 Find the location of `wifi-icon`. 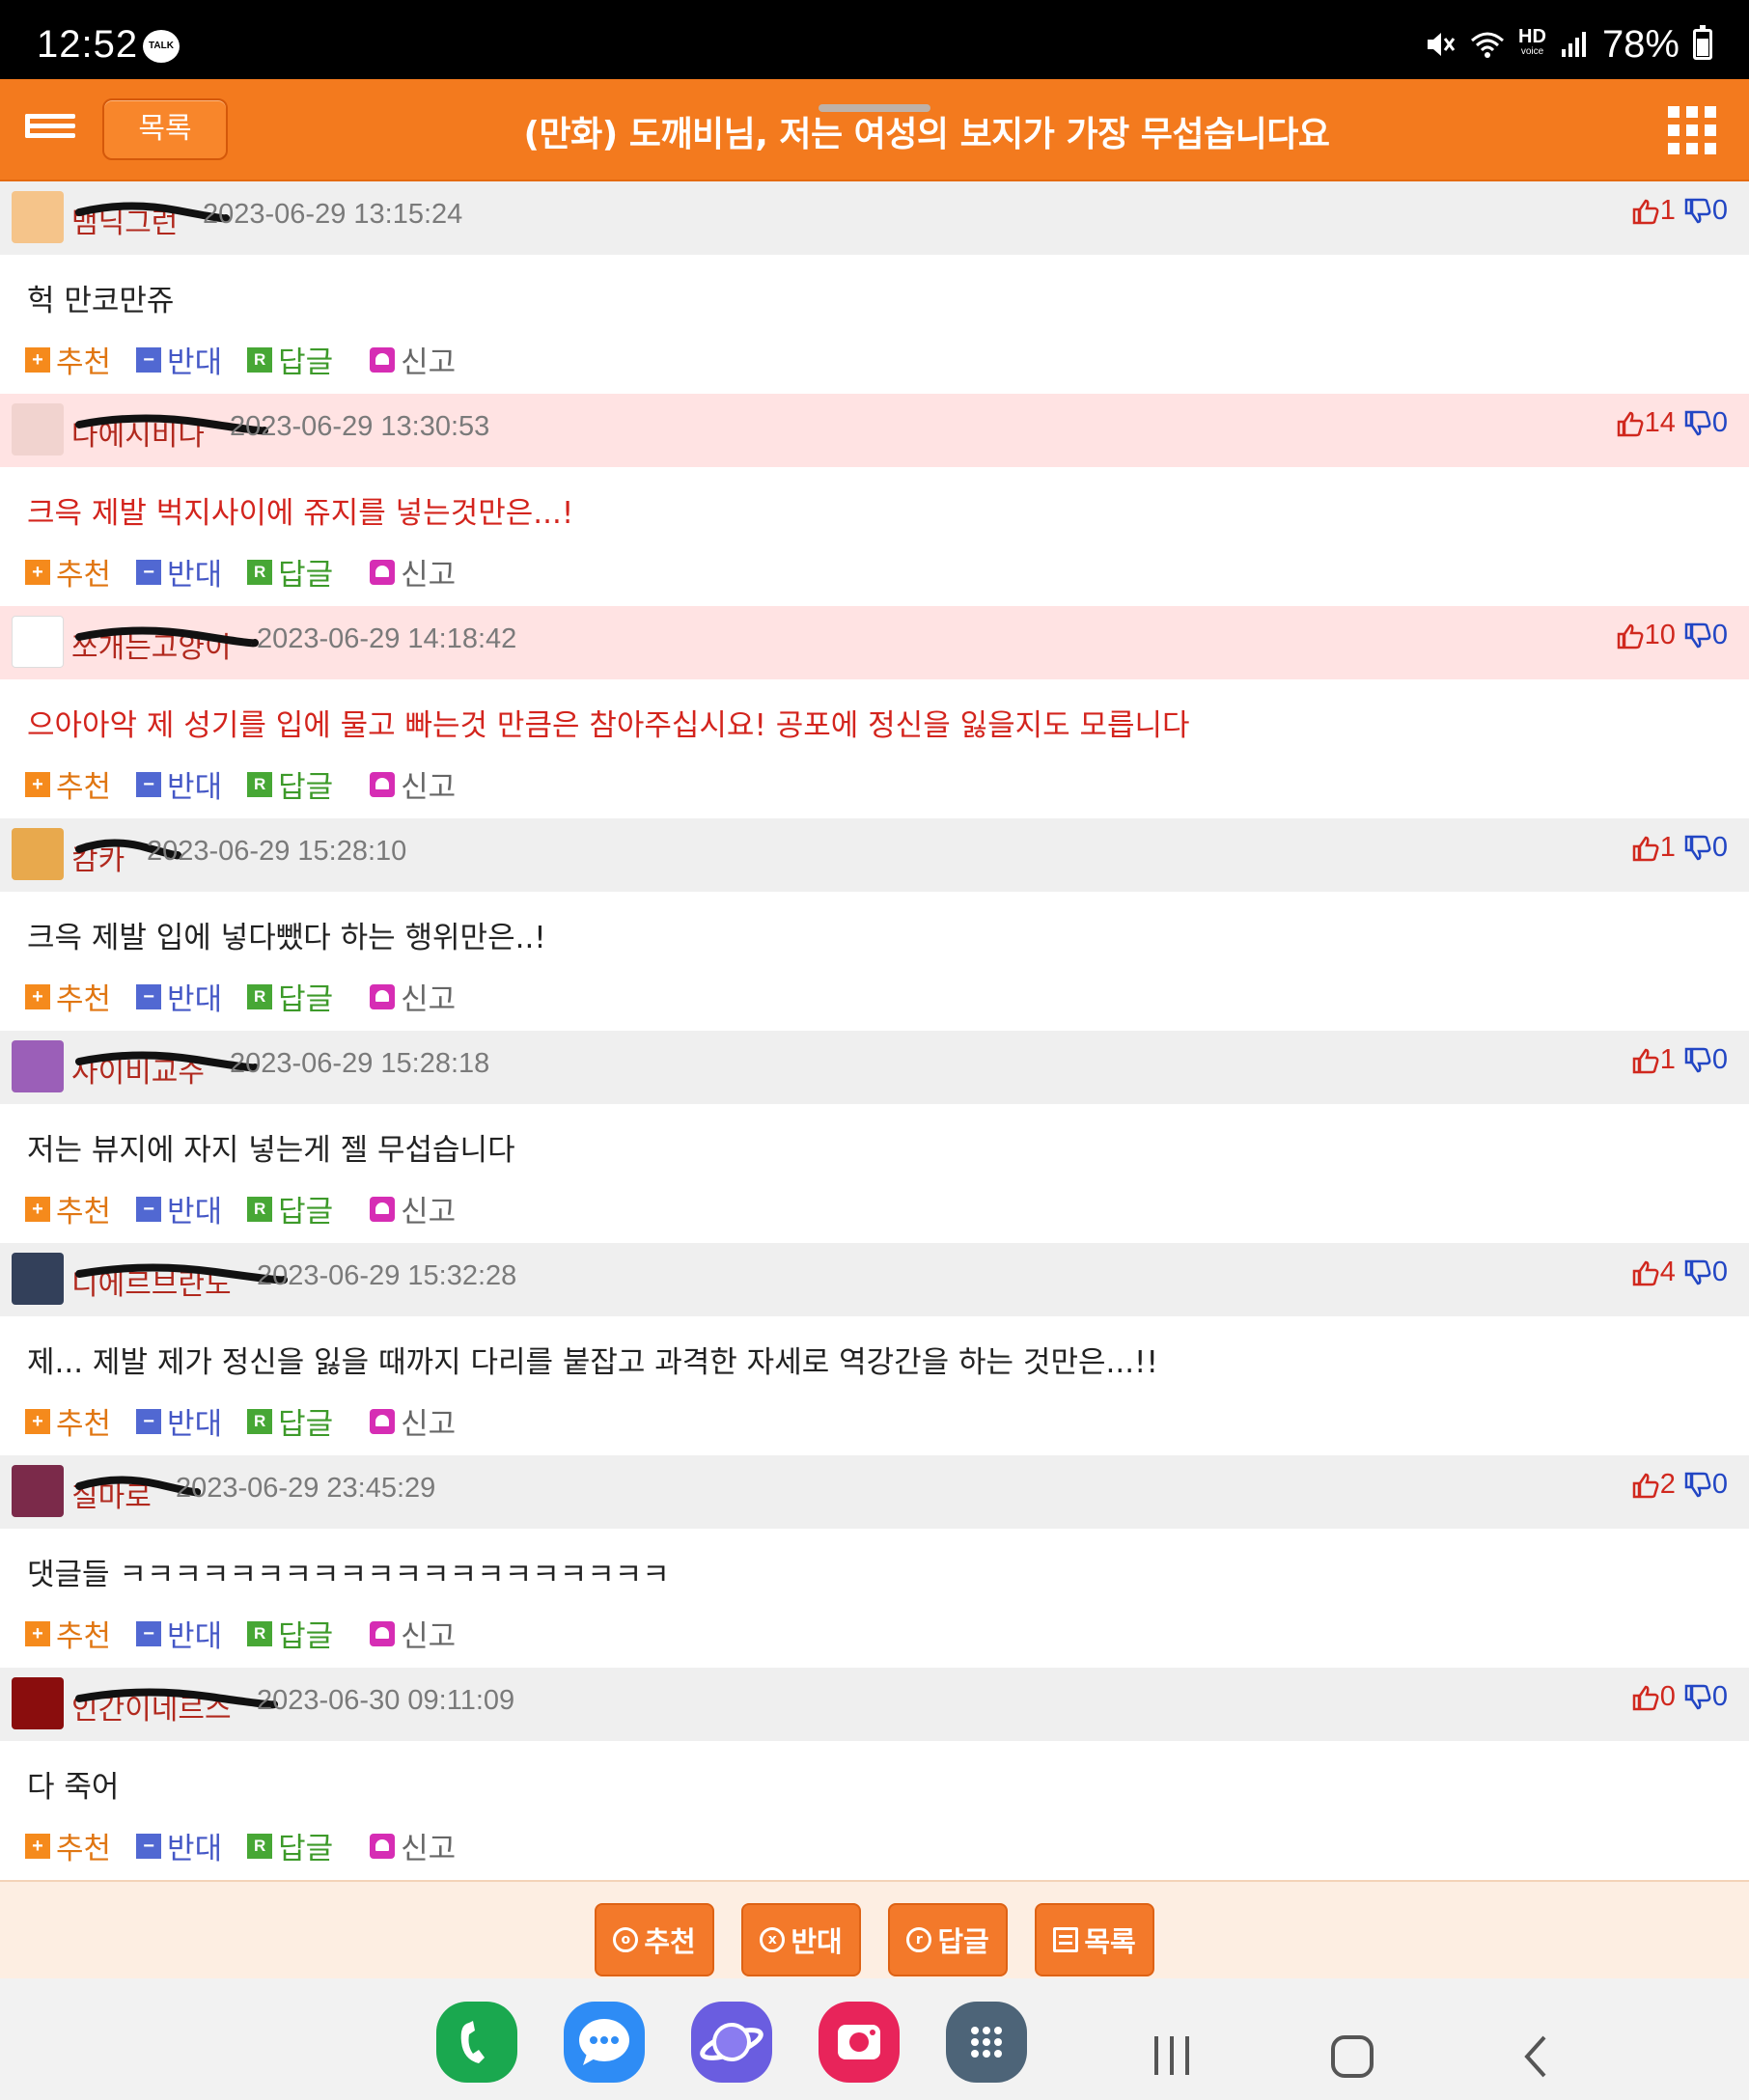

wifi-icon is located at coordinates (1488, 45).